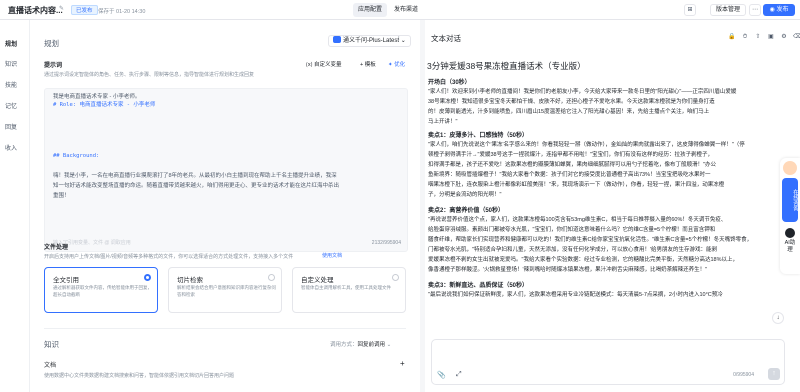 The image size is (800, 392). I want to click on saved-time: 保存于 01-20 14:30, so click(122, 12).